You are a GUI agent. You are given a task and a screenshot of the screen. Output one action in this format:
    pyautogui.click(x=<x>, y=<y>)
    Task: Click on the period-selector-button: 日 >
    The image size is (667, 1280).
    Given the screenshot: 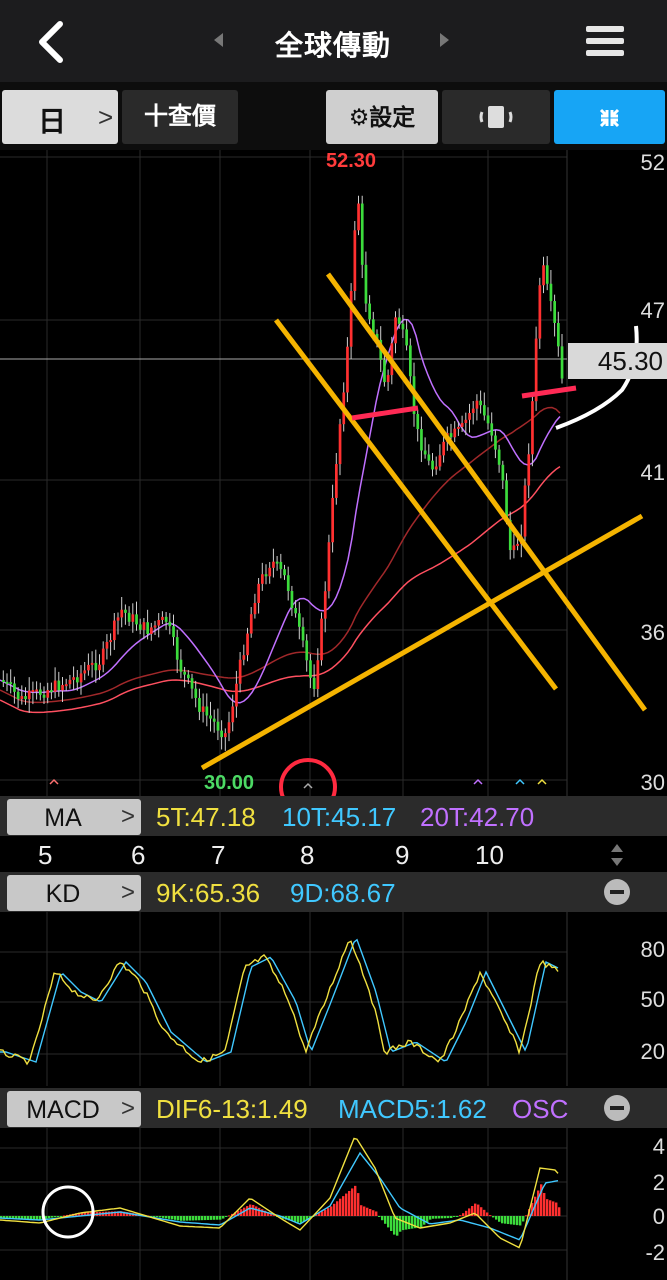 What is the action you would take?
    pyautogui.click(x=60, y=117)
    